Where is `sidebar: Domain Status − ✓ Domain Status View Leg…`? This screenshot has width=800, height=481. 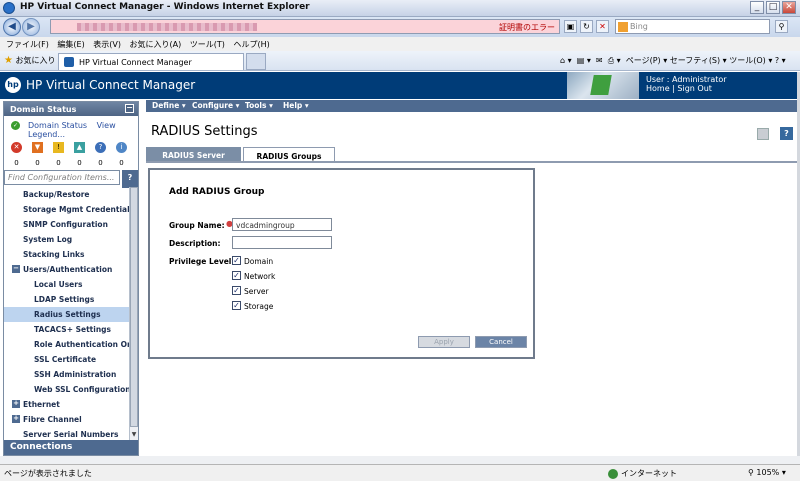
sidebar: Domain Status − ✓ Domain Status View Leg… is located at coordinates (71, 278).